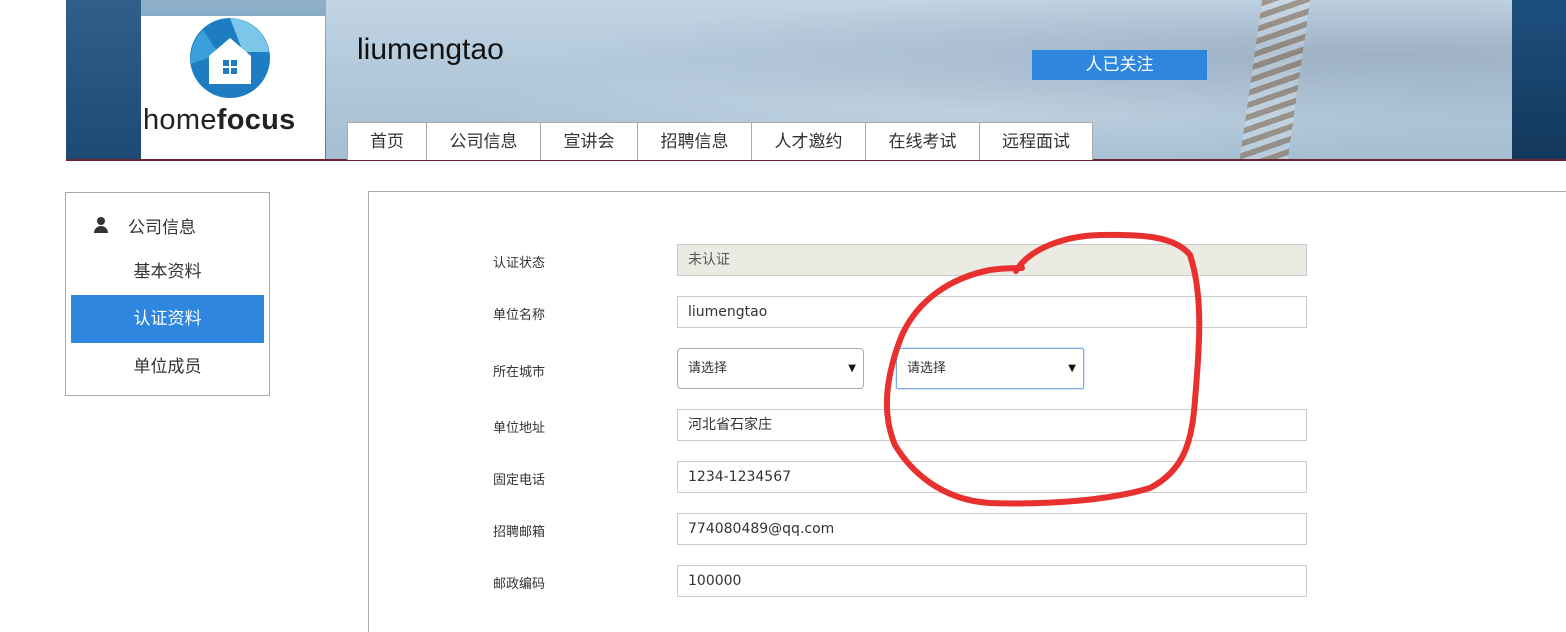  I want to click on company-name-label: 单位名称, so click(519, 315).